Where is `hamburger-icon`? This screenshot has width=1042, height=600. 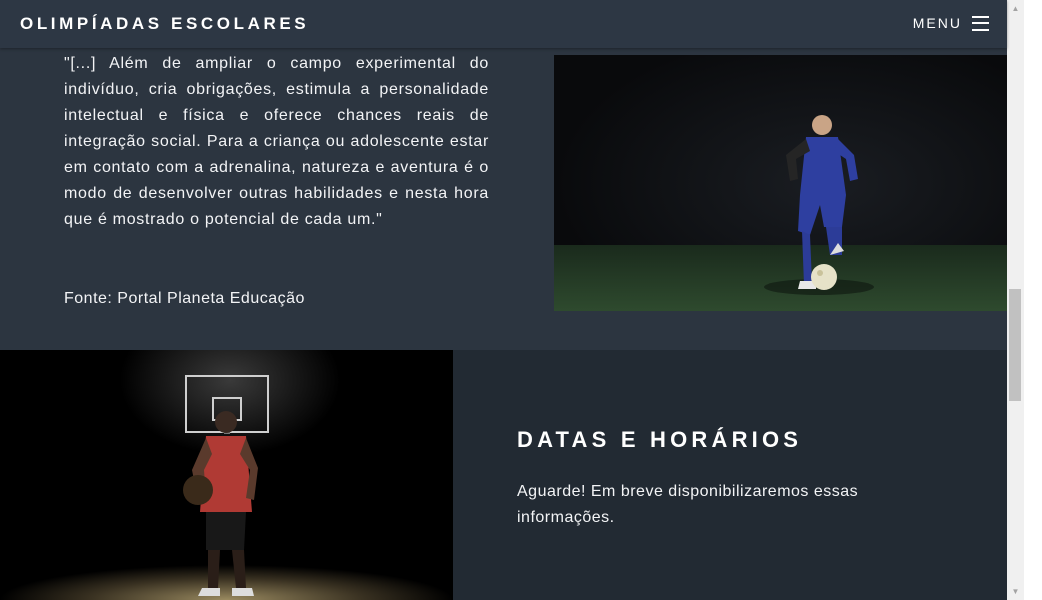
hamburger-icon is located at coordinates (980, 23).